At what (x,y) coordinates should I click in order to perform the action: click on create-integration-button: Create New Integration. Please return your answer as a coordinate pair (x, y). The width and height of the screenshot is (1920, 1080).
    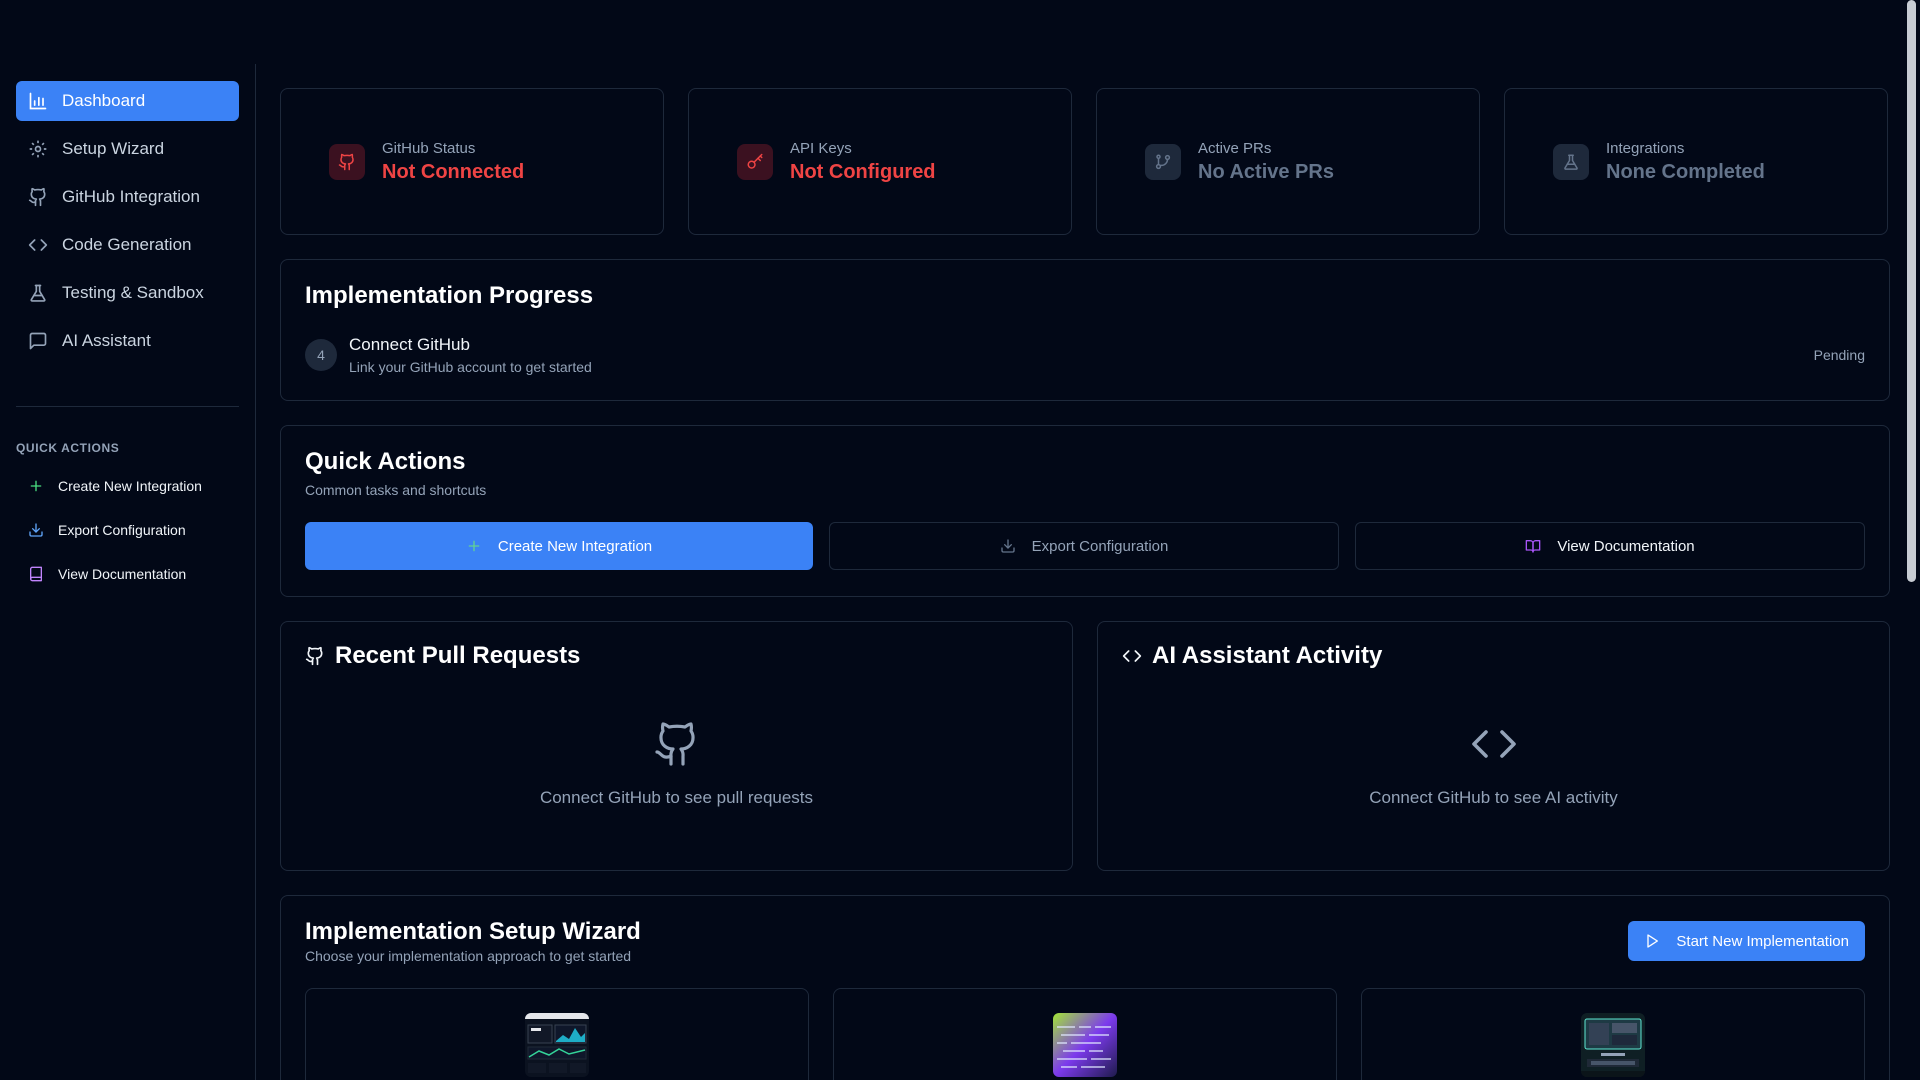
    Looking at the image, I should click on (559, 546).